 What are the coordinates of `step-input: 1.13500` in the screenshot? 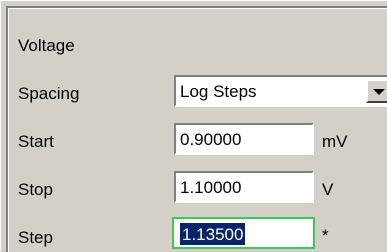 It's located at (243, 233).